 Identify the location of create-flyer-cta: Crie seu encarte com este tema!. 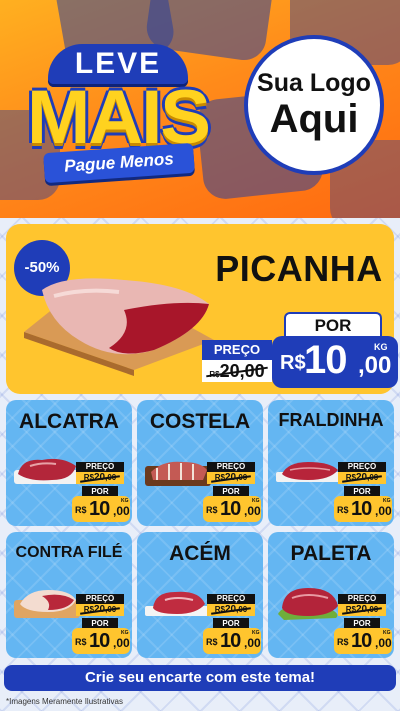
(200, 678).